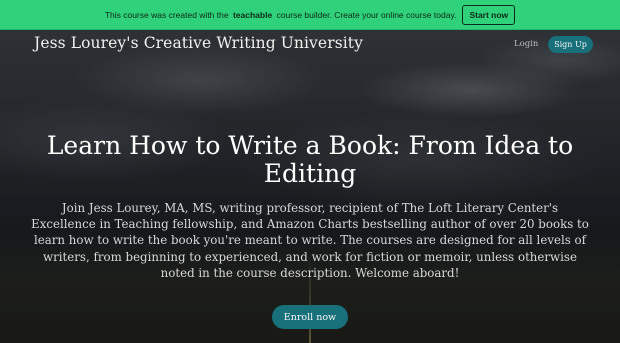 The image size is (620, 343). I want to click on sign-up-button: Sign Up, so click(570, 44).